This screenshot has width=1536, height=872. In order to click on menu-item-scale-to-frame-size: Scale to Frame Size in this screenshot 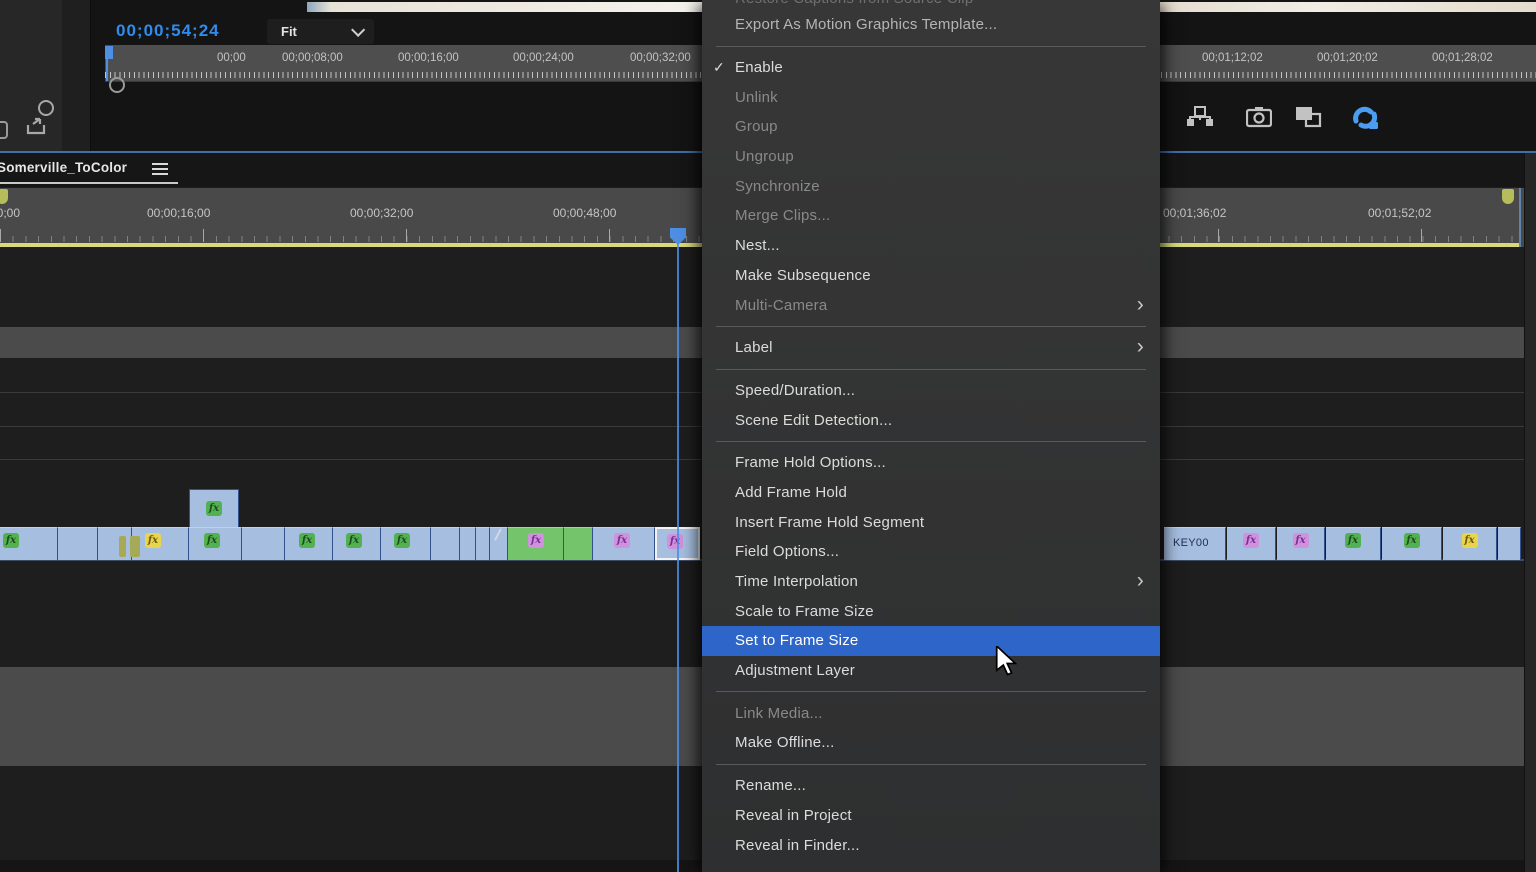, I will do `click(931, 611)`.